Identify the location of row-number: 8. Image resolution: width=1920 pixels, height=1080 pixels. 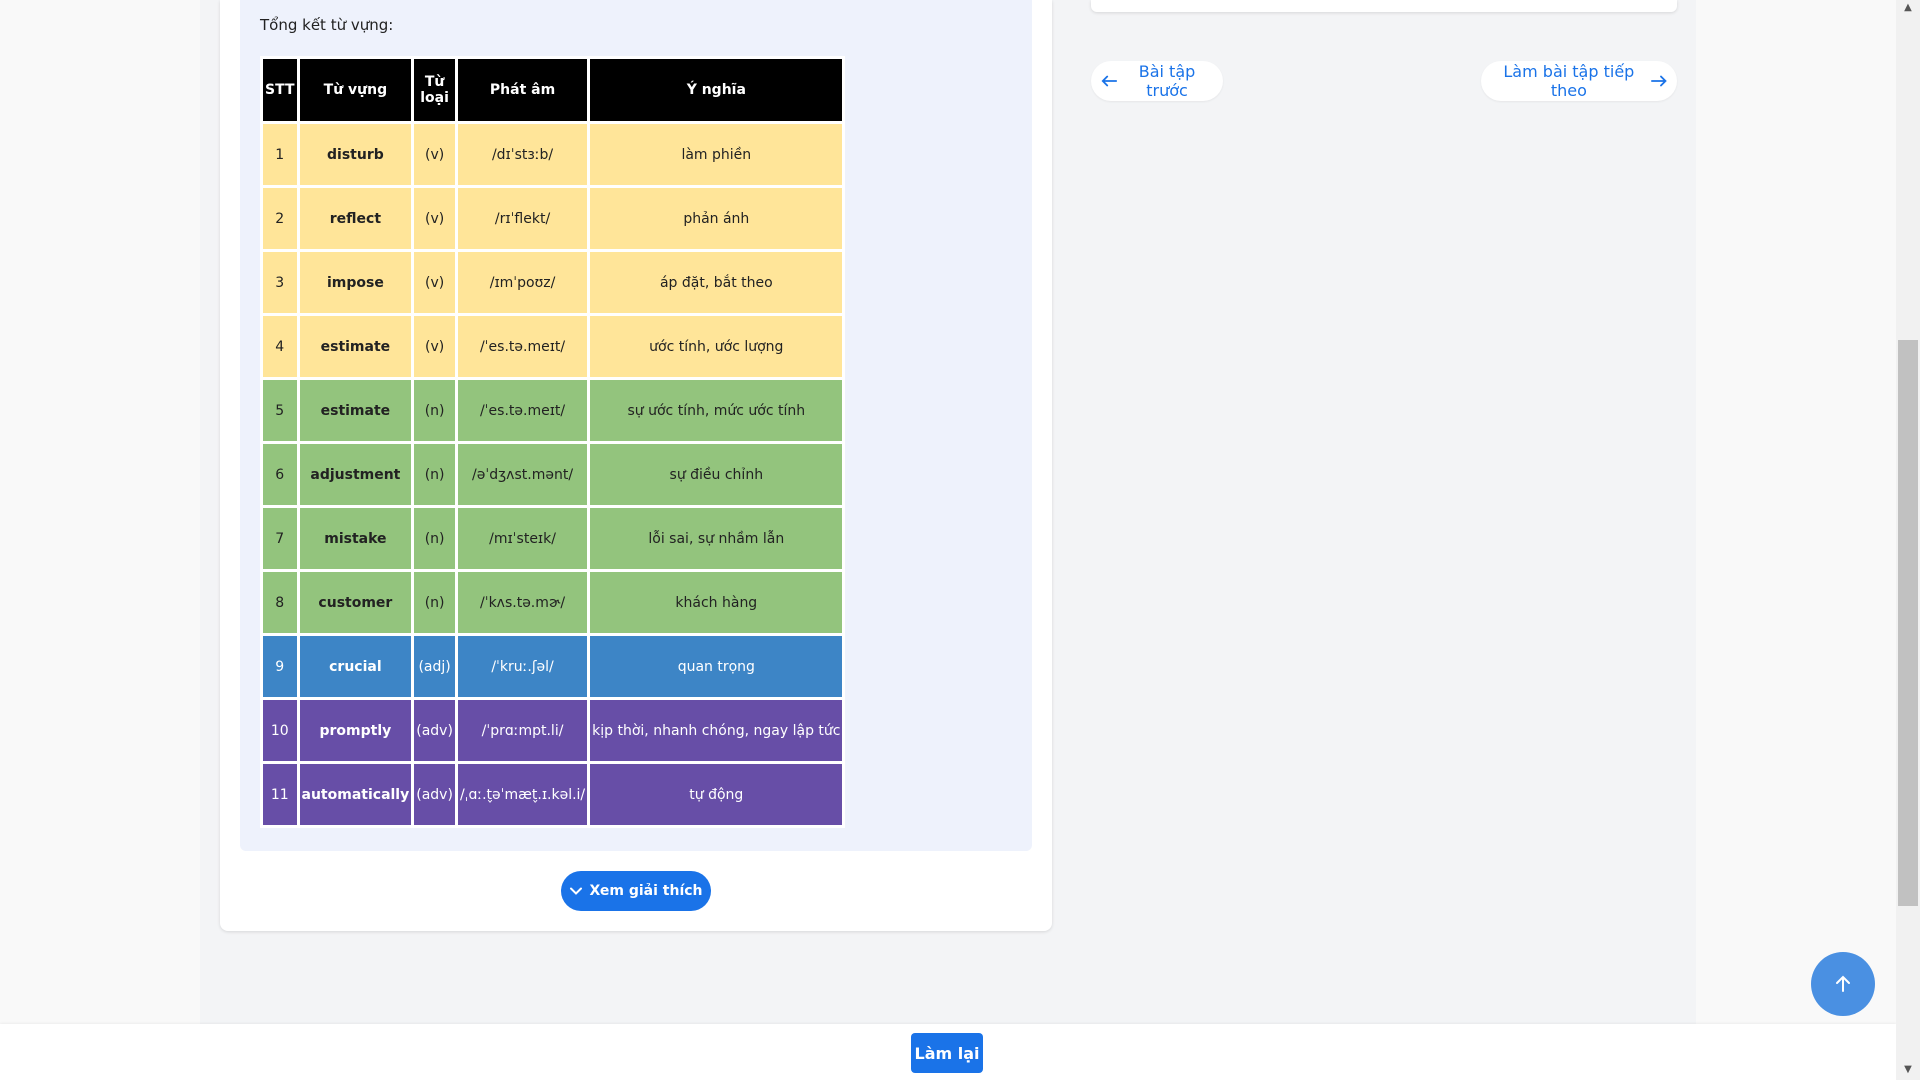
(280, 602).